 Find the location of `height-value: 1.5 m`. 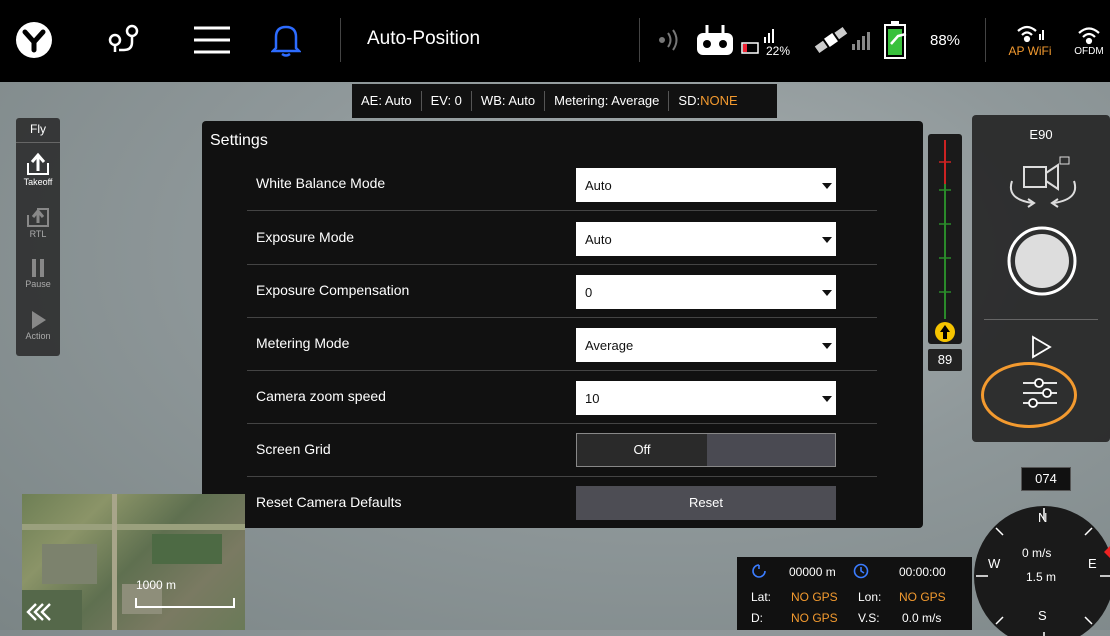

height-value: 1.5 m is located at coordinates (1041, 577).